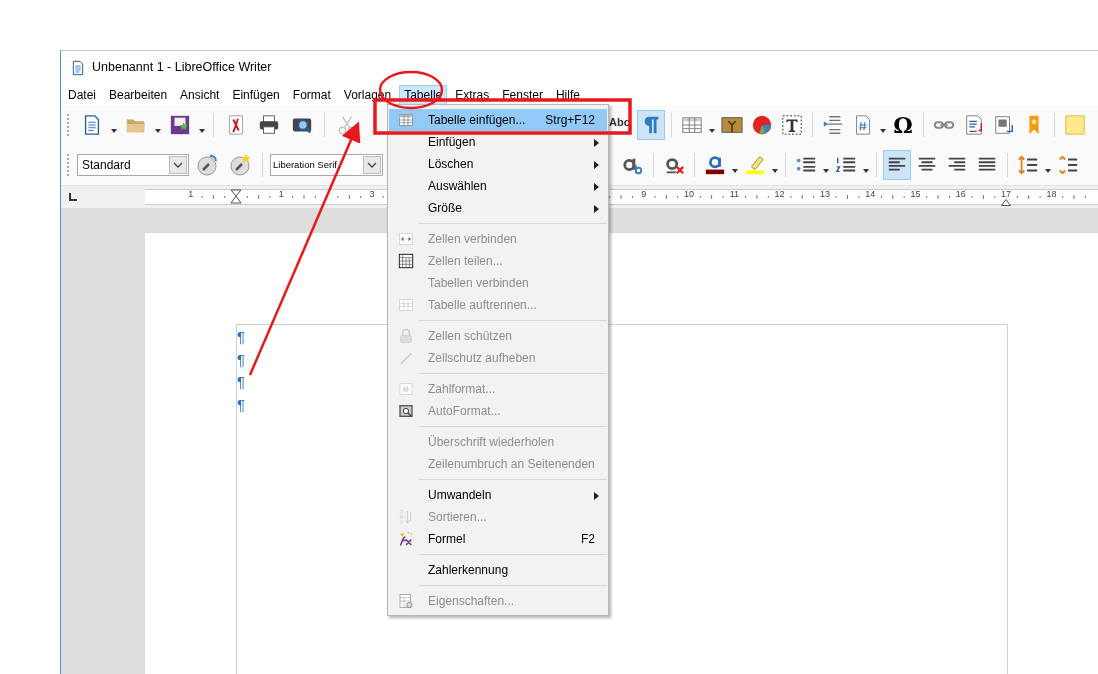 The height and width of the screenshot is (674, 1098). Describe the element at coordinates (824, 194) in the screenshot. I see `ruler-number: 13` at that location.